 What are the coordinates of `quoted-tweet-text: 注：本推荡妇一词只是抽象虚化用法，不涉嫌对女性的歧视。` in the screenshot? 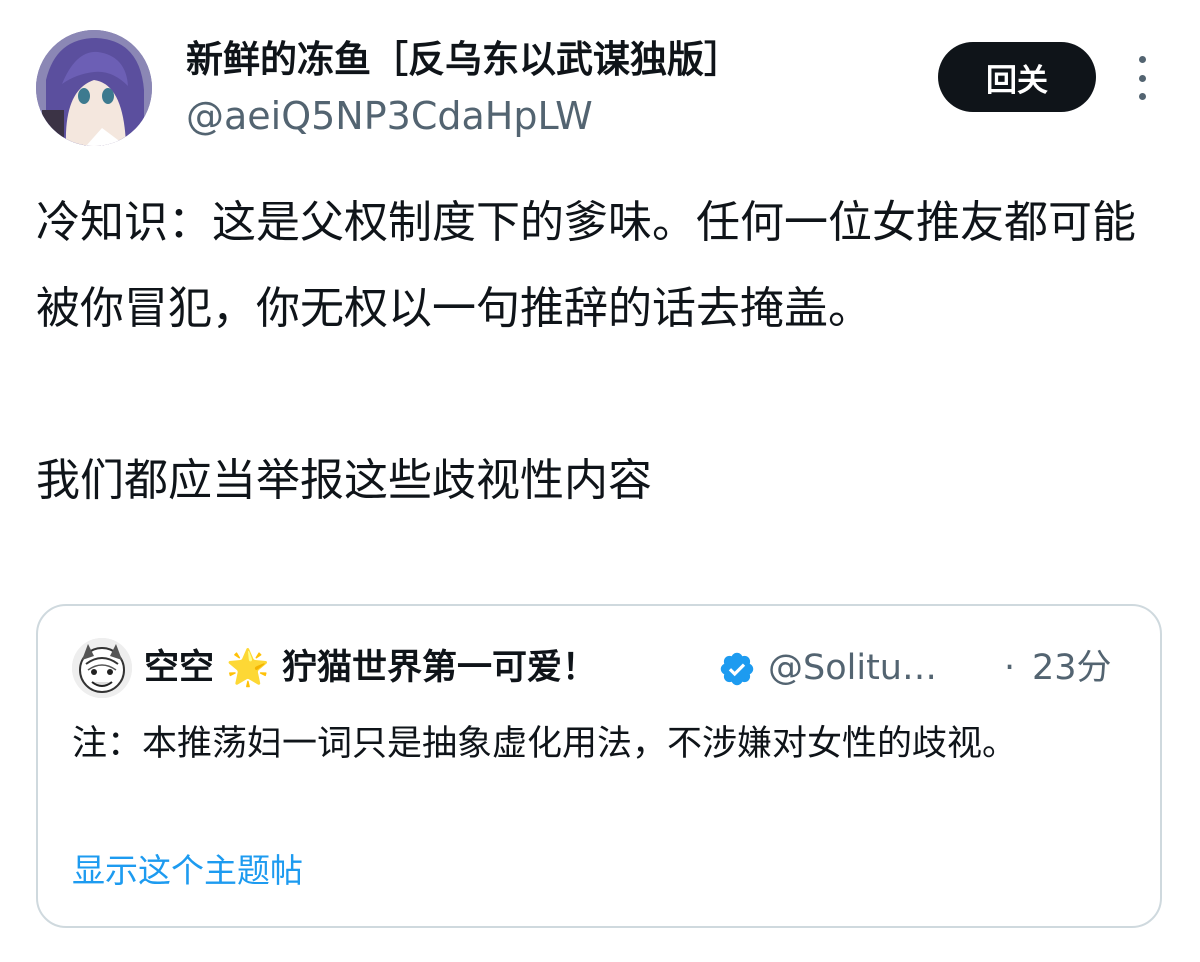 It's located at (545, 744).